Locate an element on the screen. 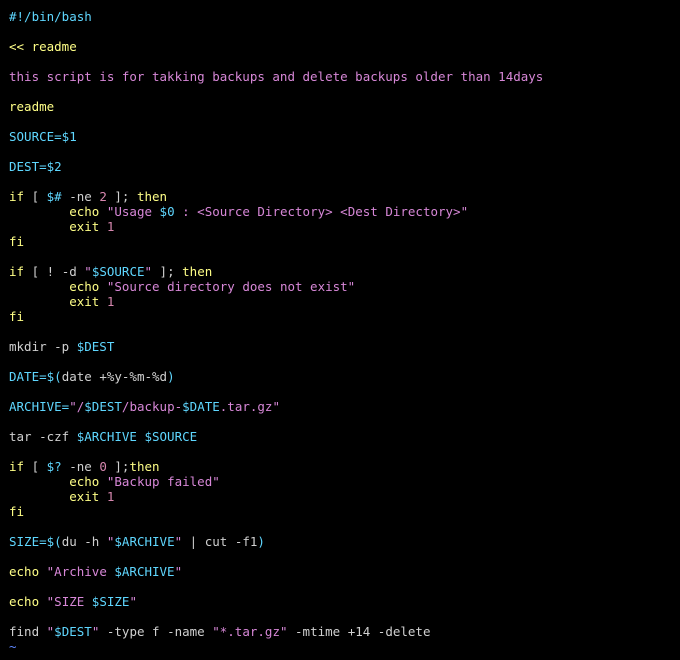 This screenshot has height=660, width=680. code-token: date +%y-%m-%d is located at coordinates (114, 376).